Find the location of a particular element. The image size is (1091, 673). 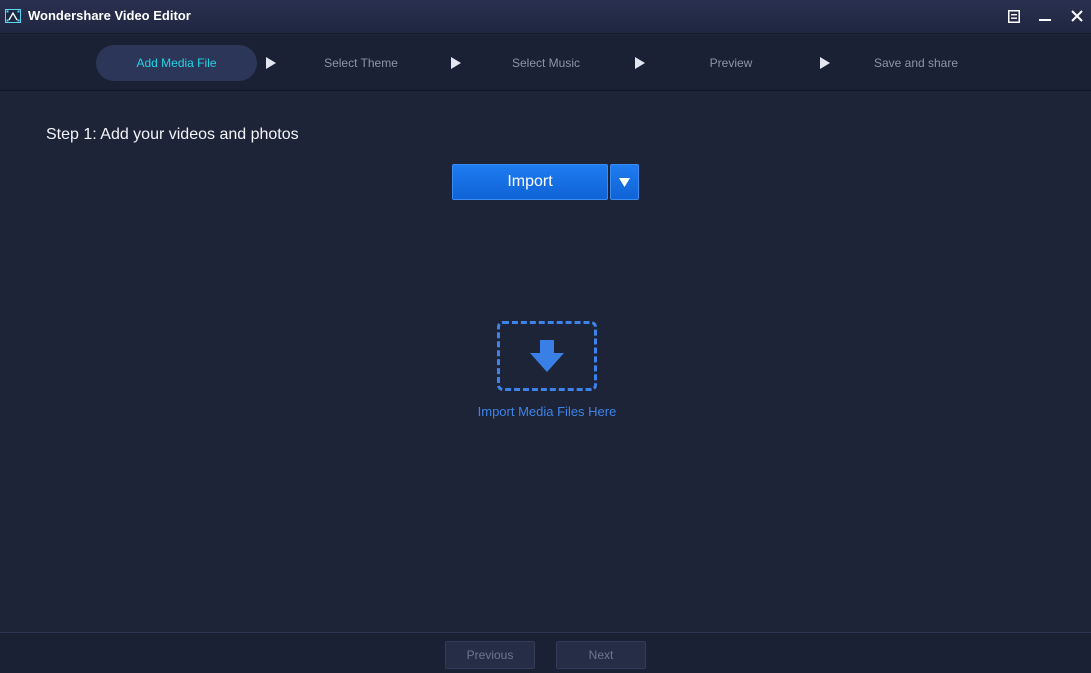

title-bar: Wondershare Video Editor is located at coordinates (545, 17).